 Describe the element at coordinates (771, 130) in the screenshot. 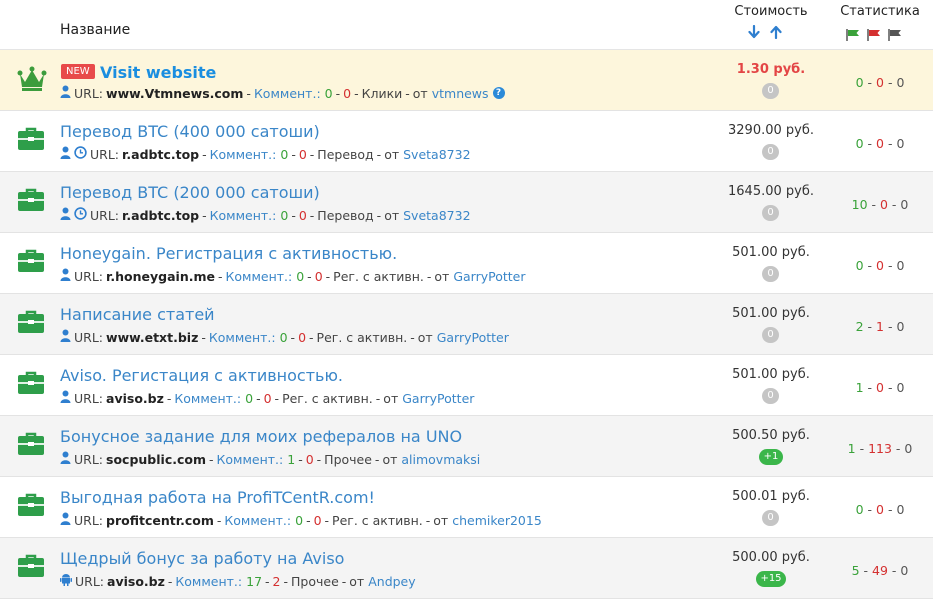

I see `task-price: 3290.00 руб.` at that location.